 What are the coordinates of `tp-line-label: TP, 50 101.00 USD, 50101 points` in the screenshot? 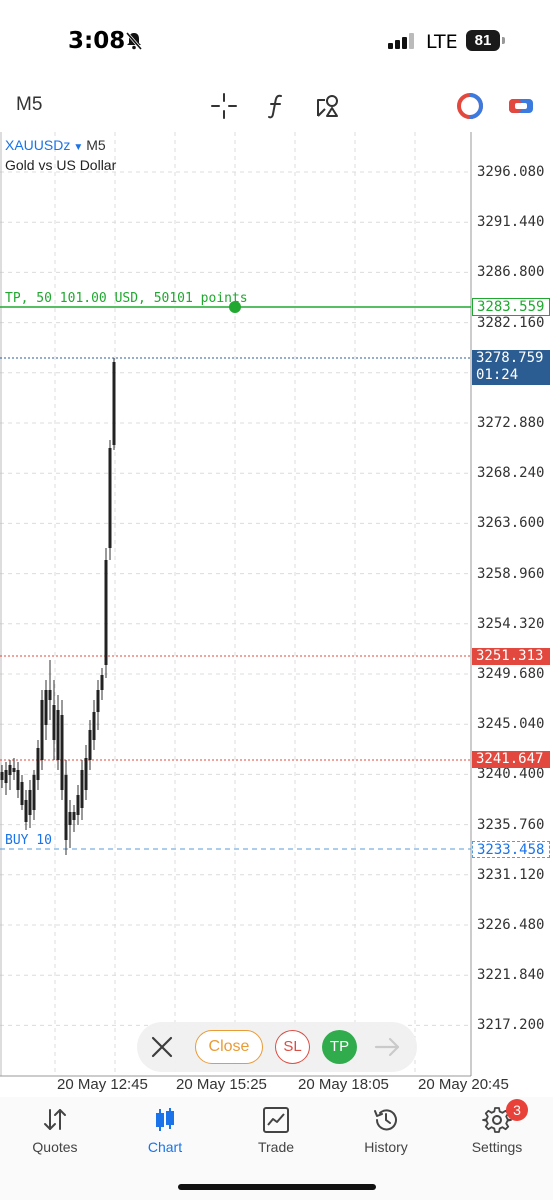 It's located at (126, 298).